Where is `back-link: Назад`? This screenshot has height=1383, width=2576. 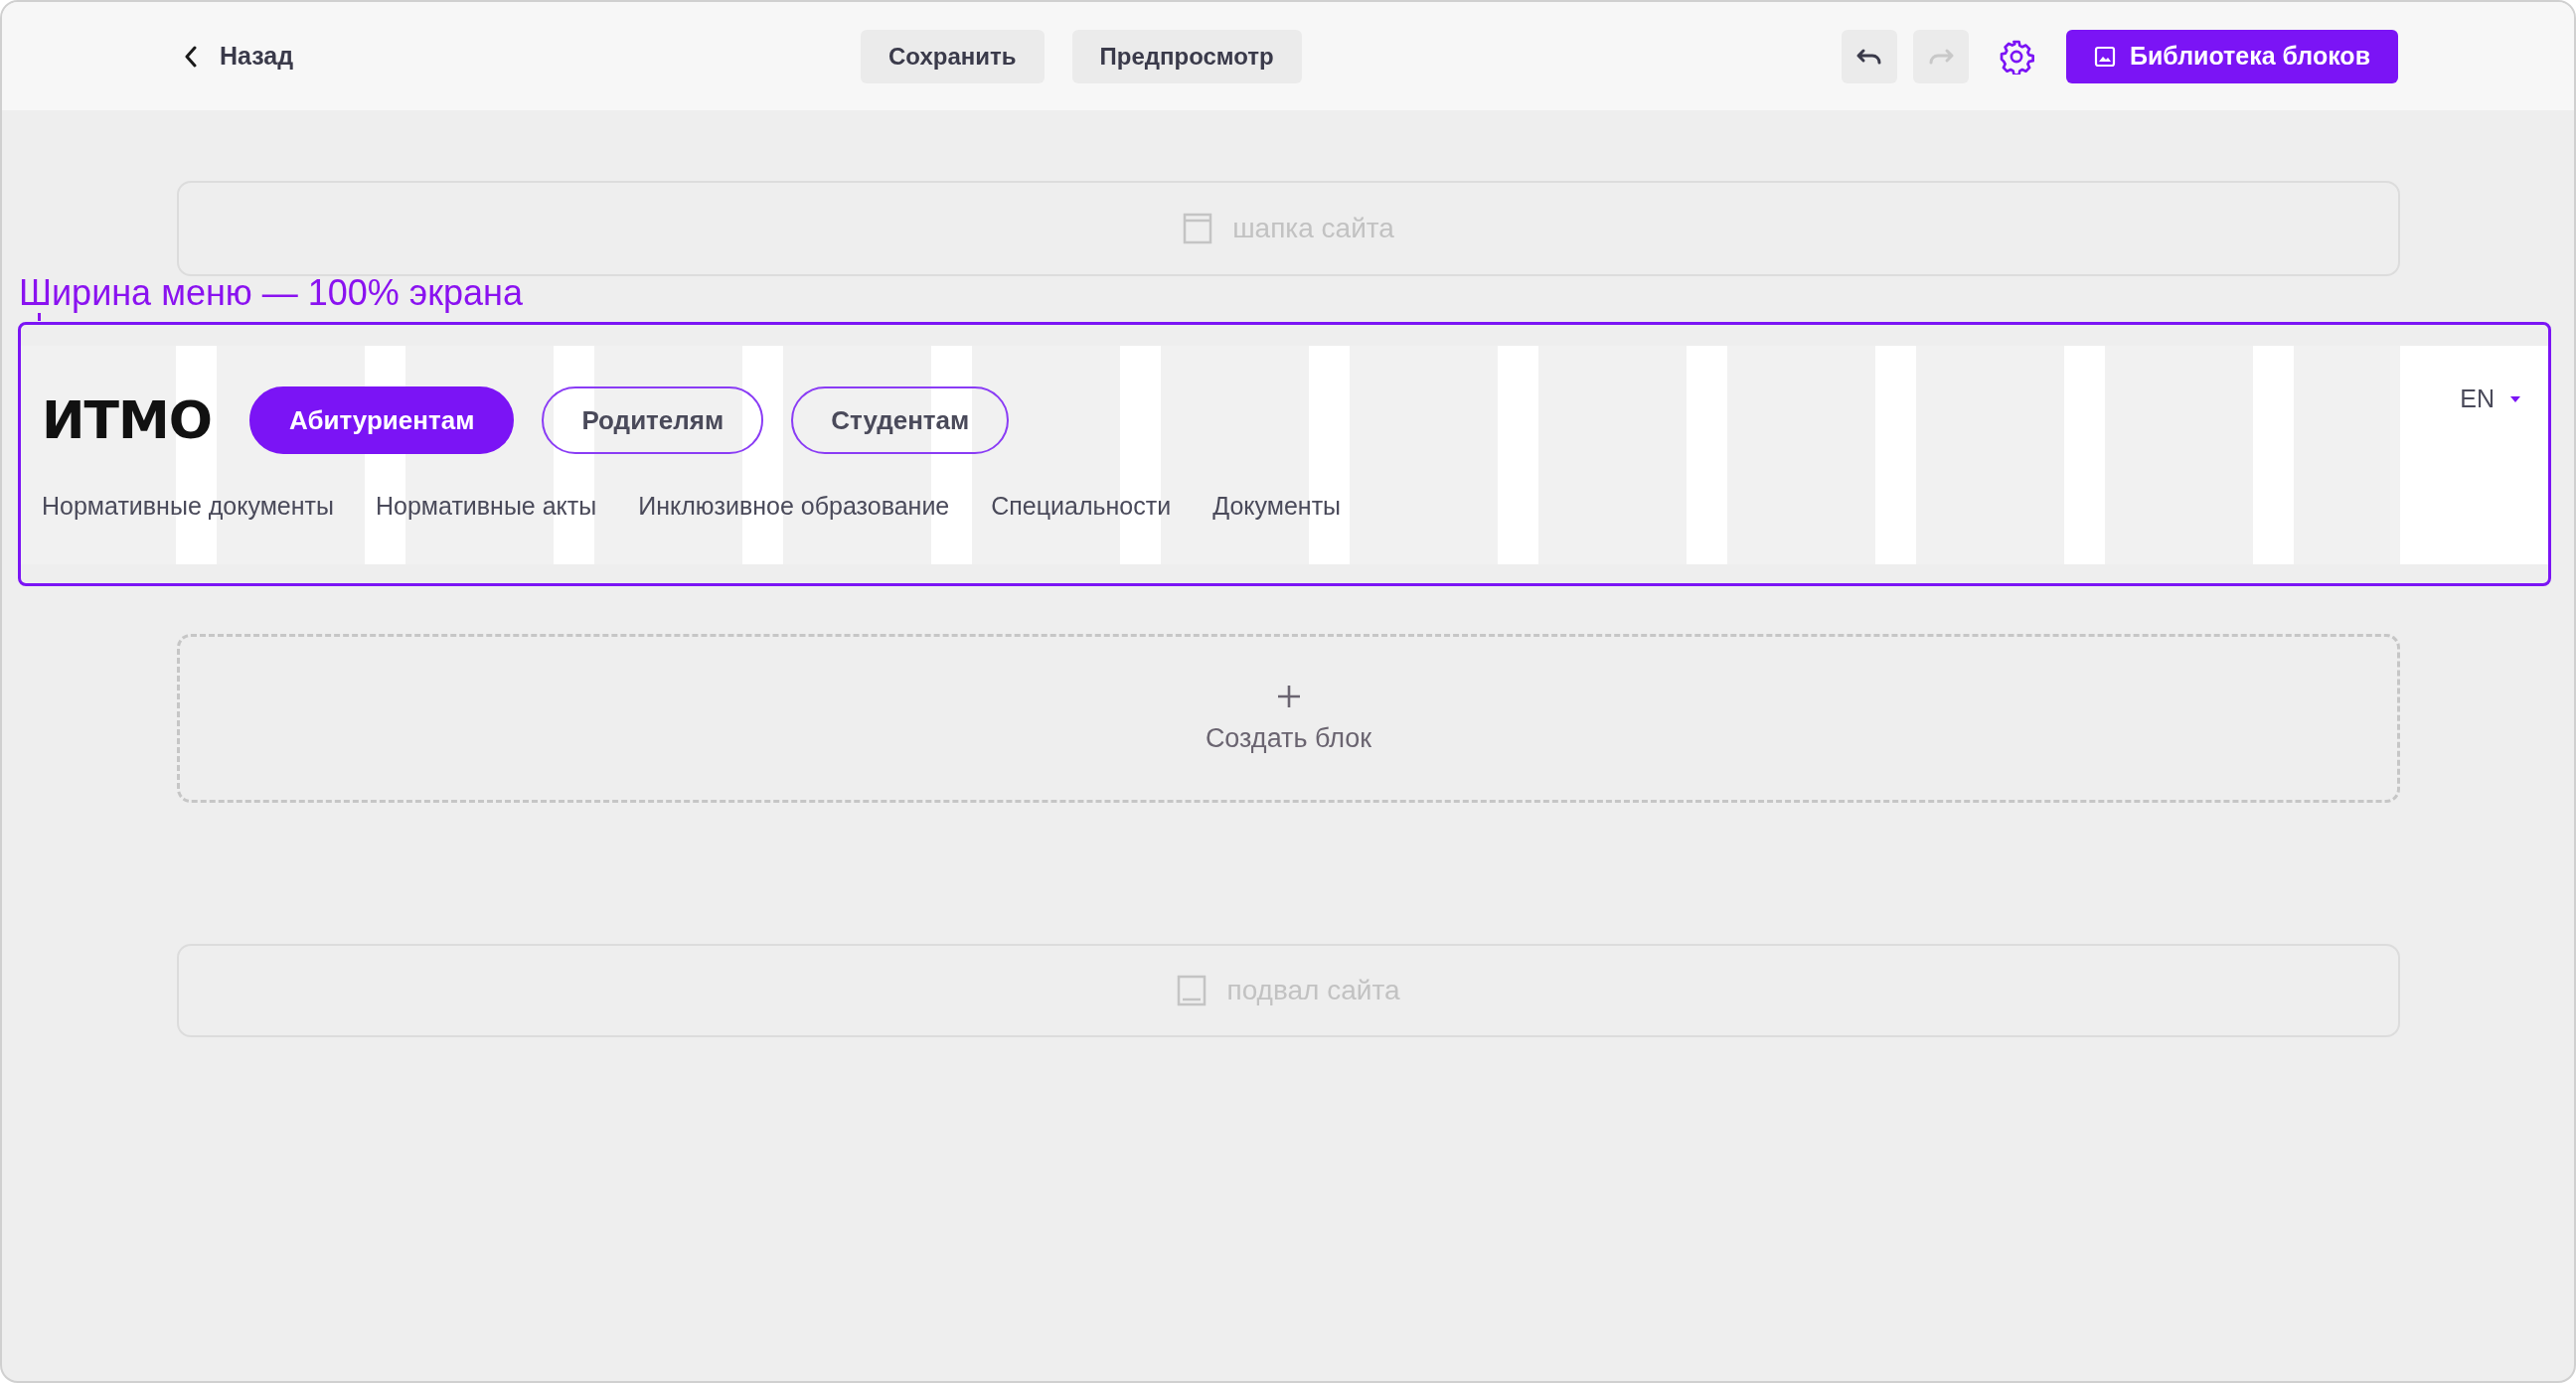
back-link: Назад is located at coordinates (239, 57).